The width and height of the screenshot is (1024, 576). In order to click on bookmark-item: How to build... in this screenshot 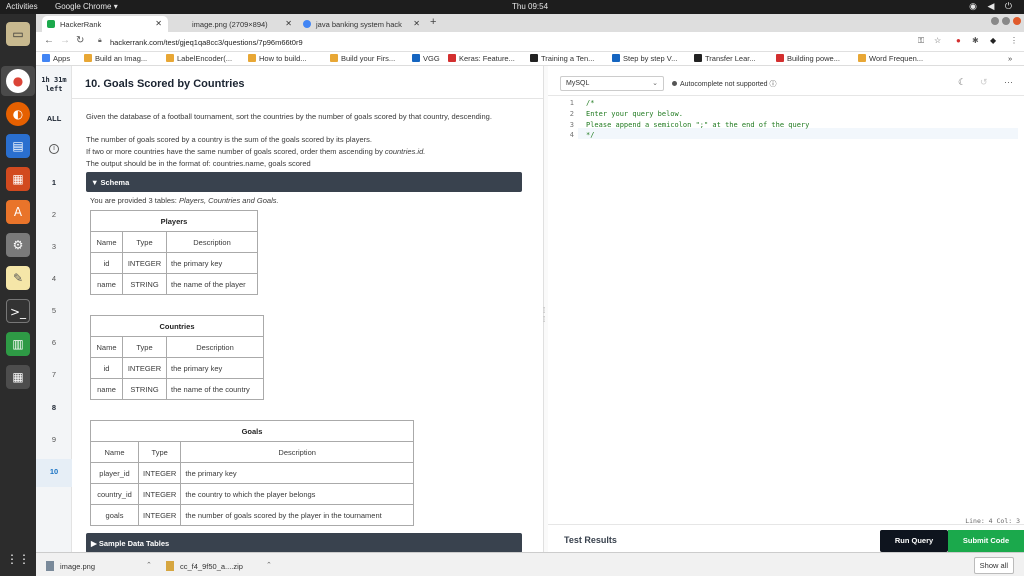, I will do `click(277, 58)`.